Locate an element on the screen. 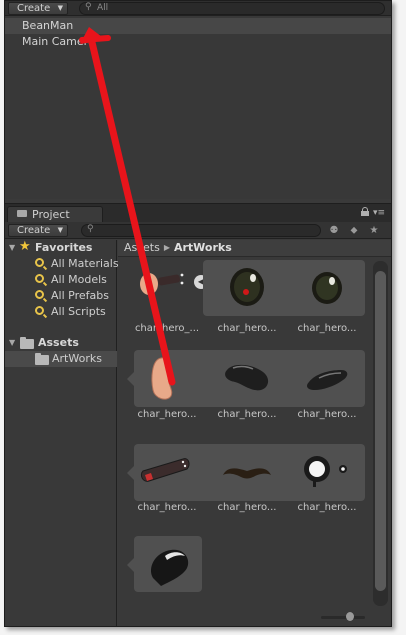 The width and height of the screenshot is (406, 635). project-tabbar: Project ▾≡ is located at coordinates (198, 213).